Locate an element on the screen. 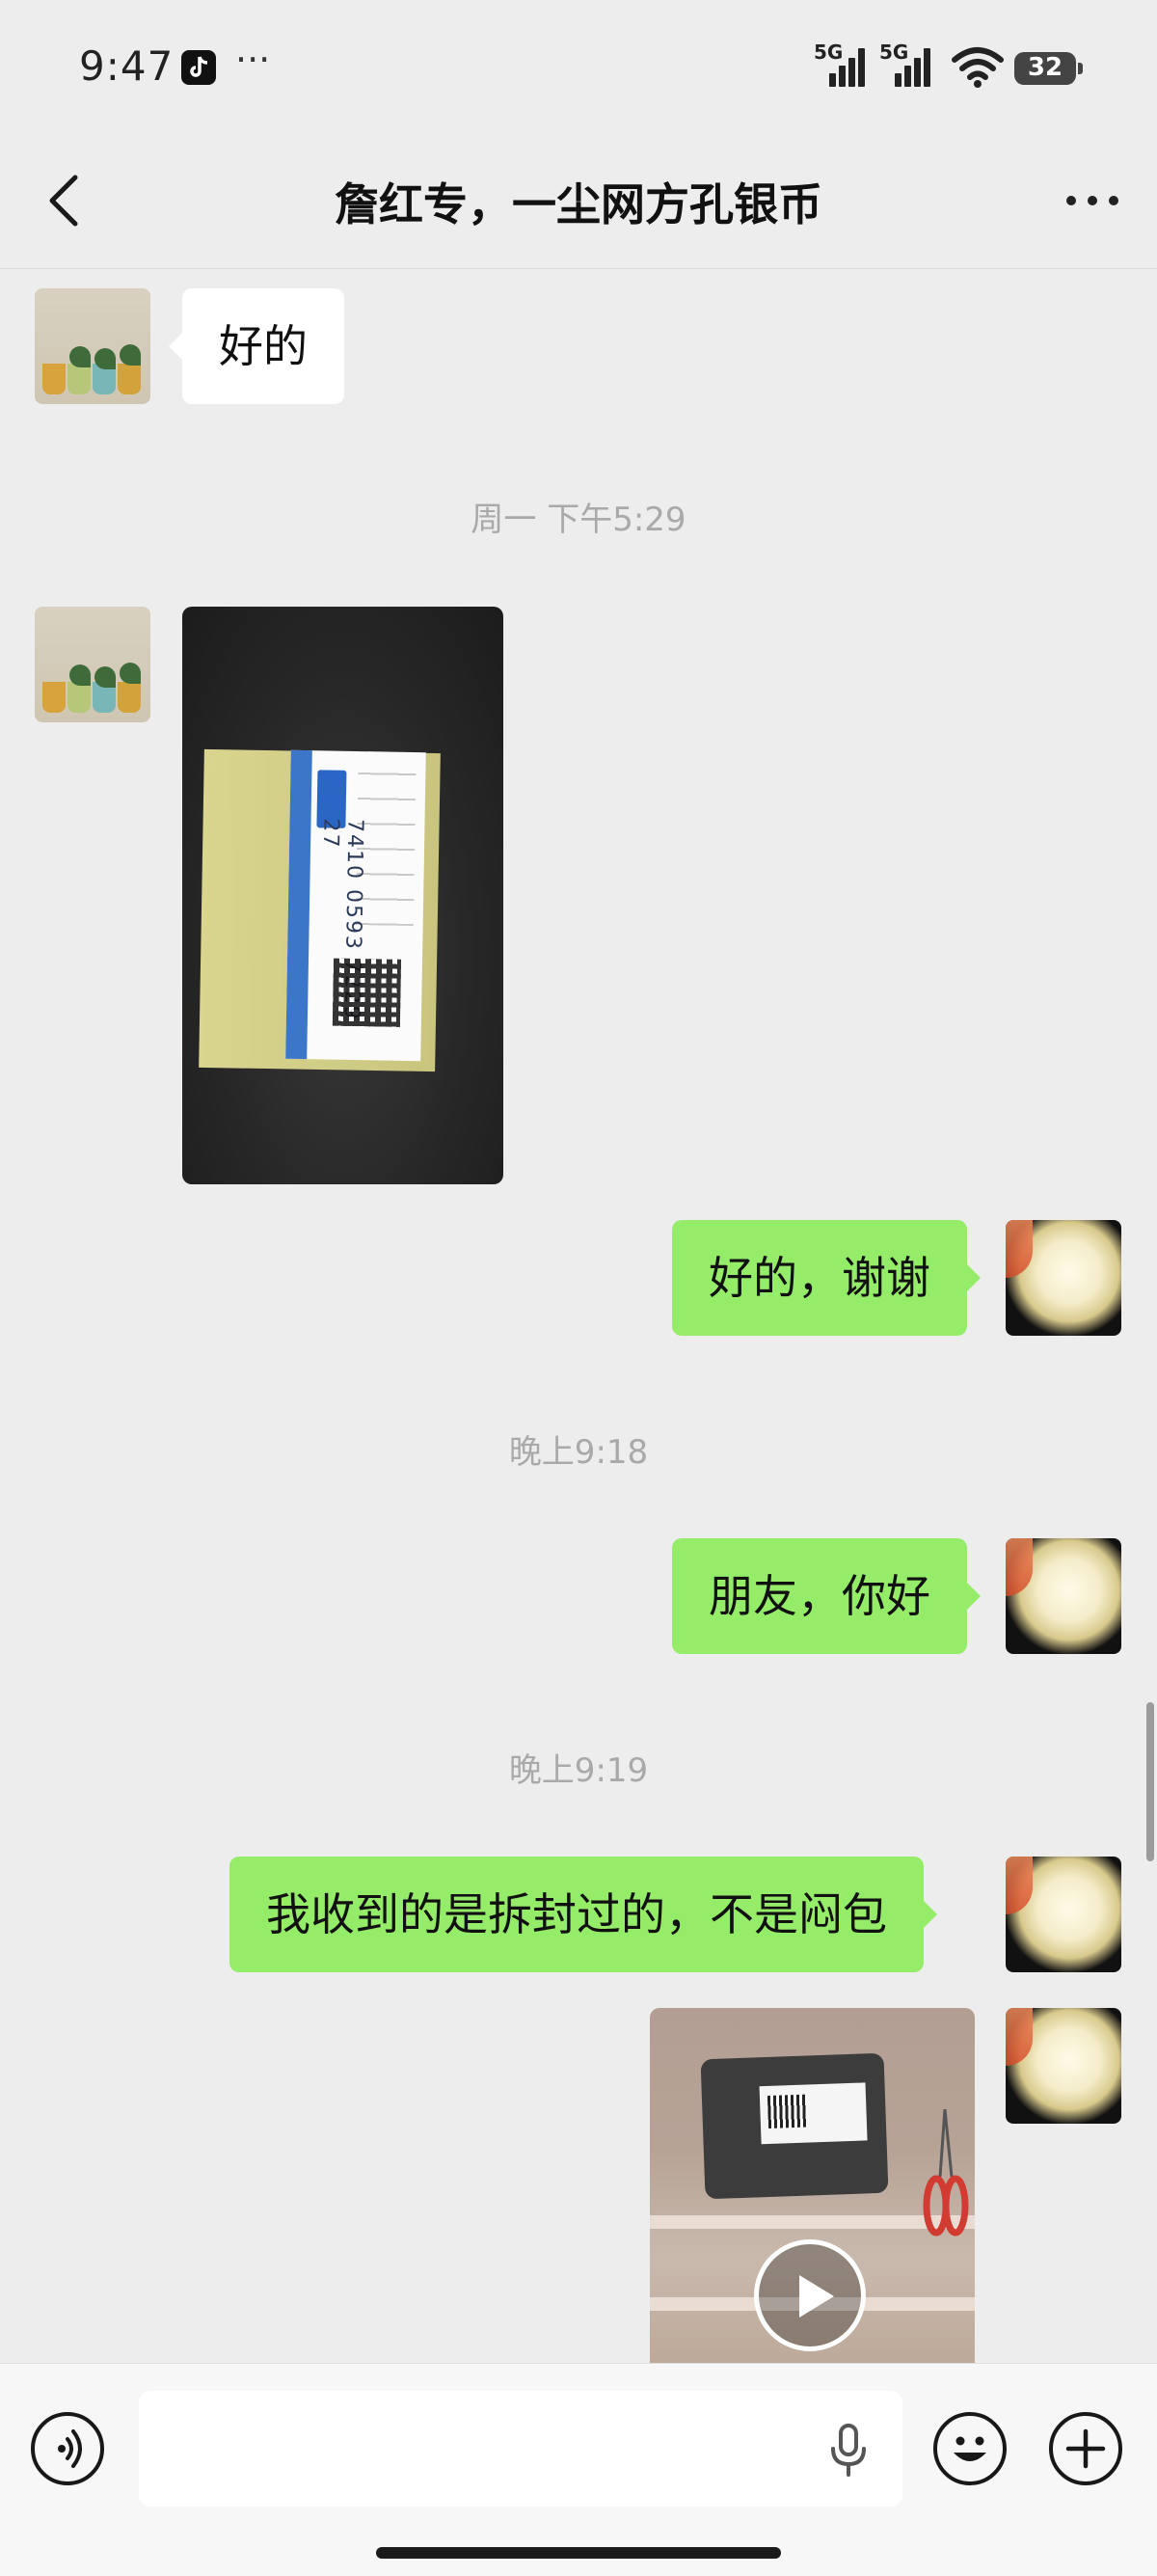 This screenshot has height=2576, width=1157. scrollbar is located at coordinates (1150, 1781).